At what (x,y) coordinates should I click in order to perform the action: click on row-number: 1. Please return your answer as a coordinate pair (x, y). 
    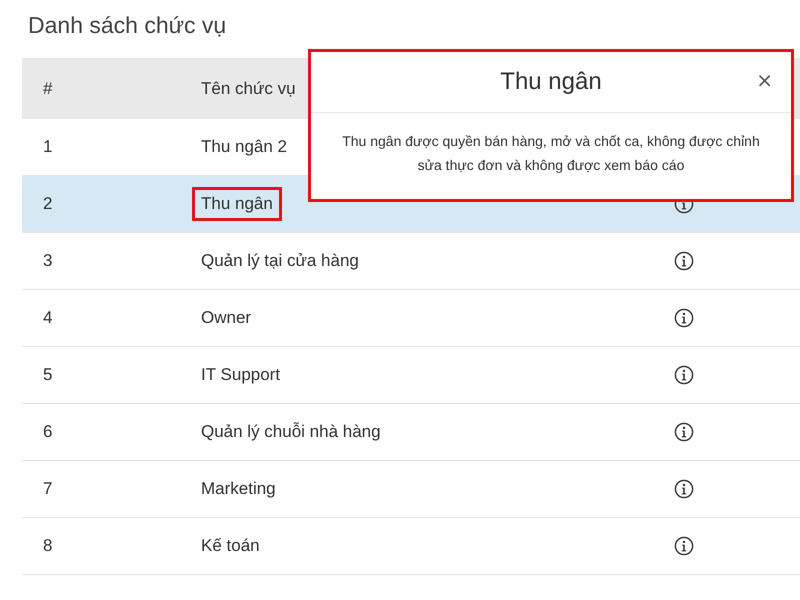
    Looking at the image, I should click on (48, 147).